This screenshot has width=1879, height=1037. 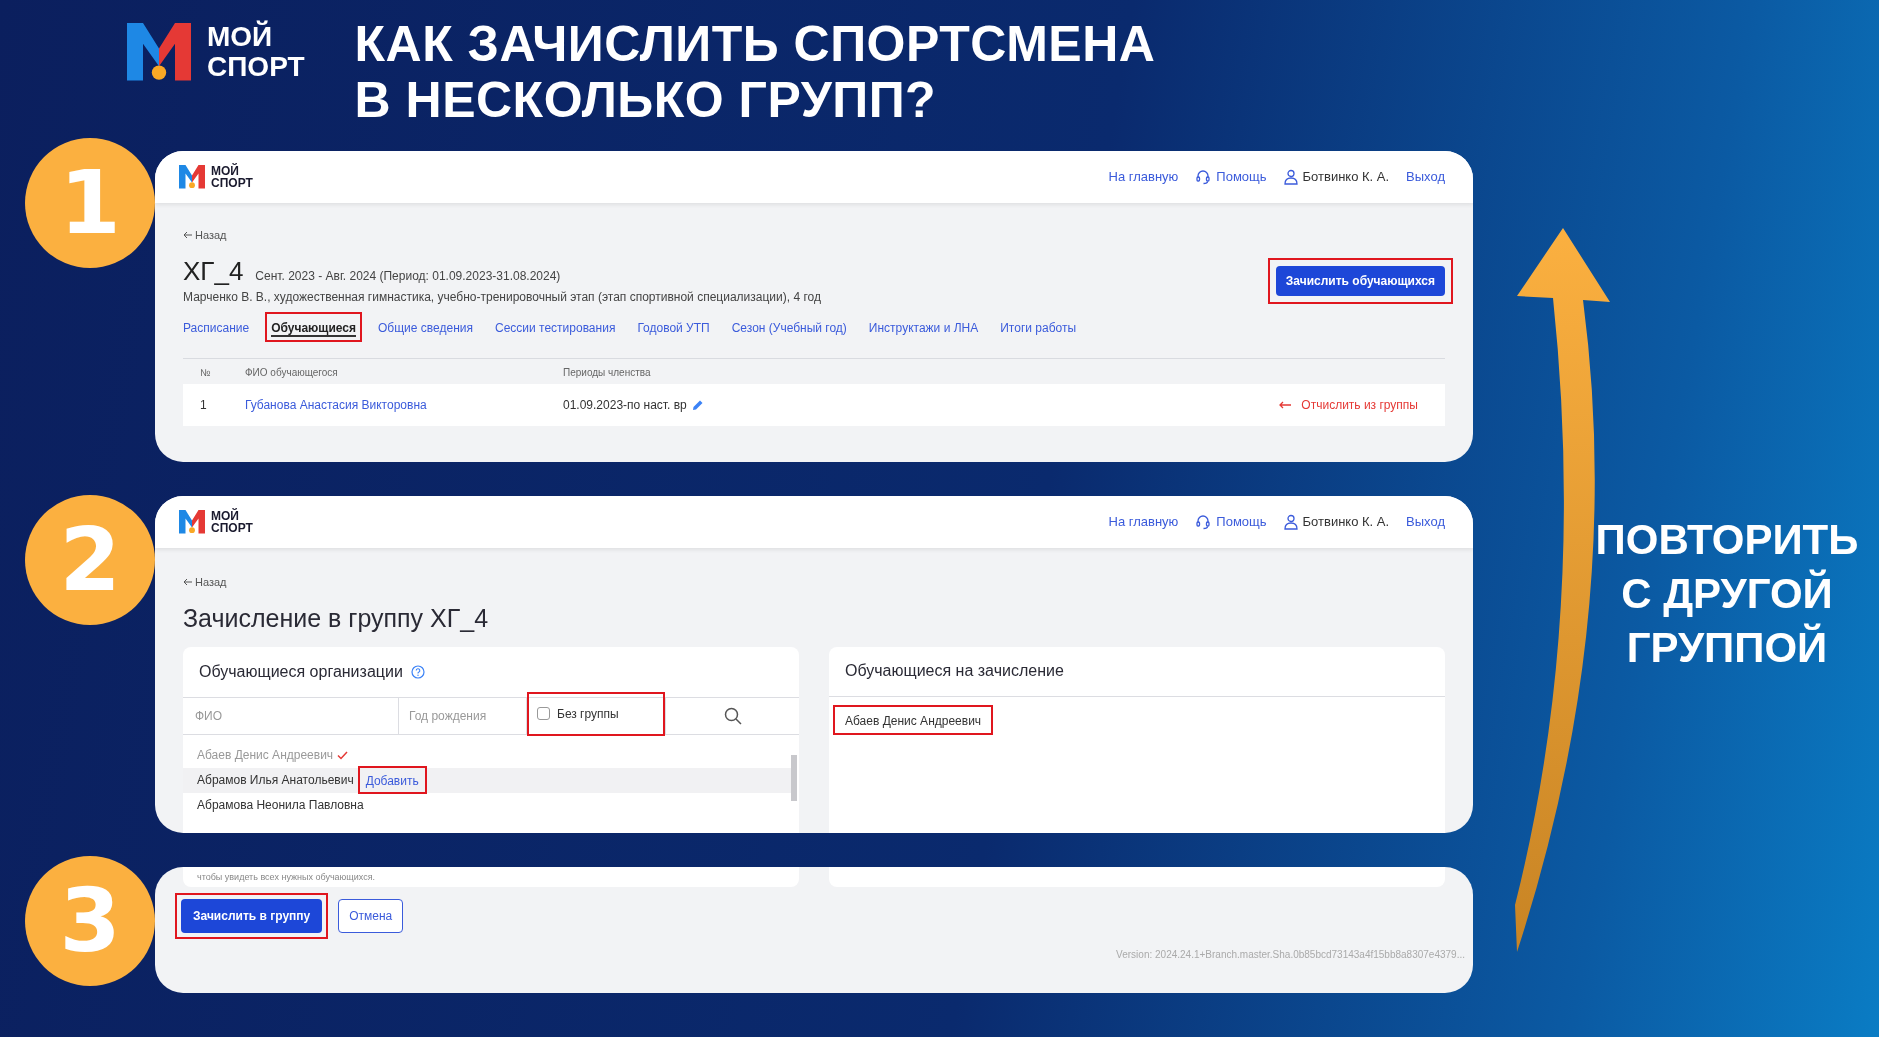 What do you see at coordinates (90, 203) in the screenshot?
I see `step-badge: 1` at bounding box center [90, 203].